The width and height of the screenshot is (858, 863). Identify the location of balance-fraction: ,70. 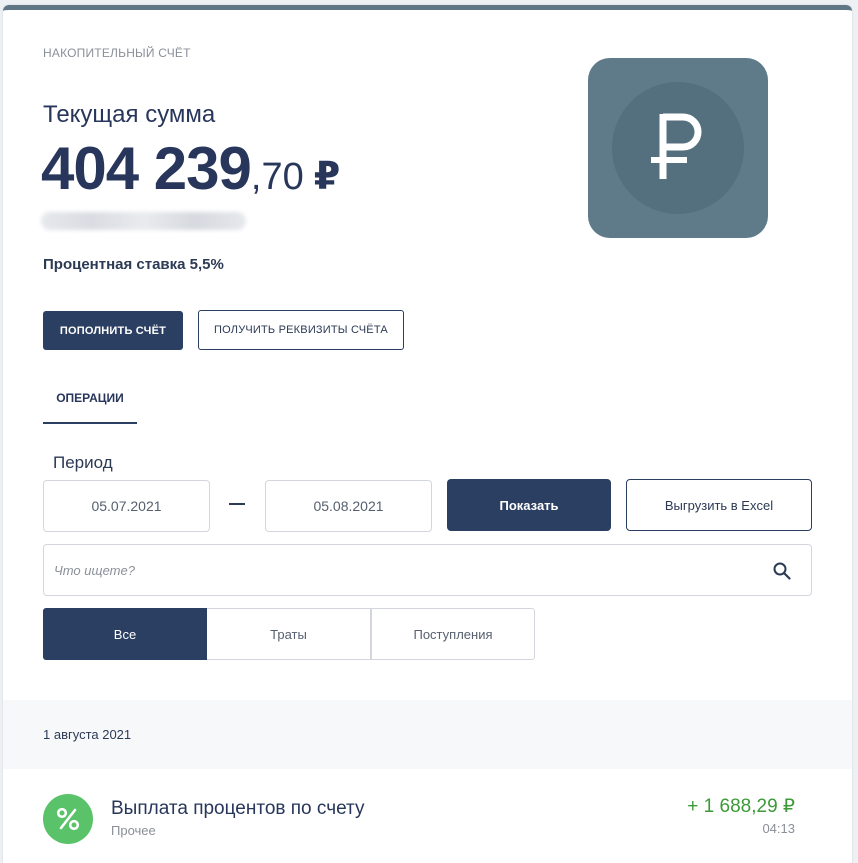
(277, 177).